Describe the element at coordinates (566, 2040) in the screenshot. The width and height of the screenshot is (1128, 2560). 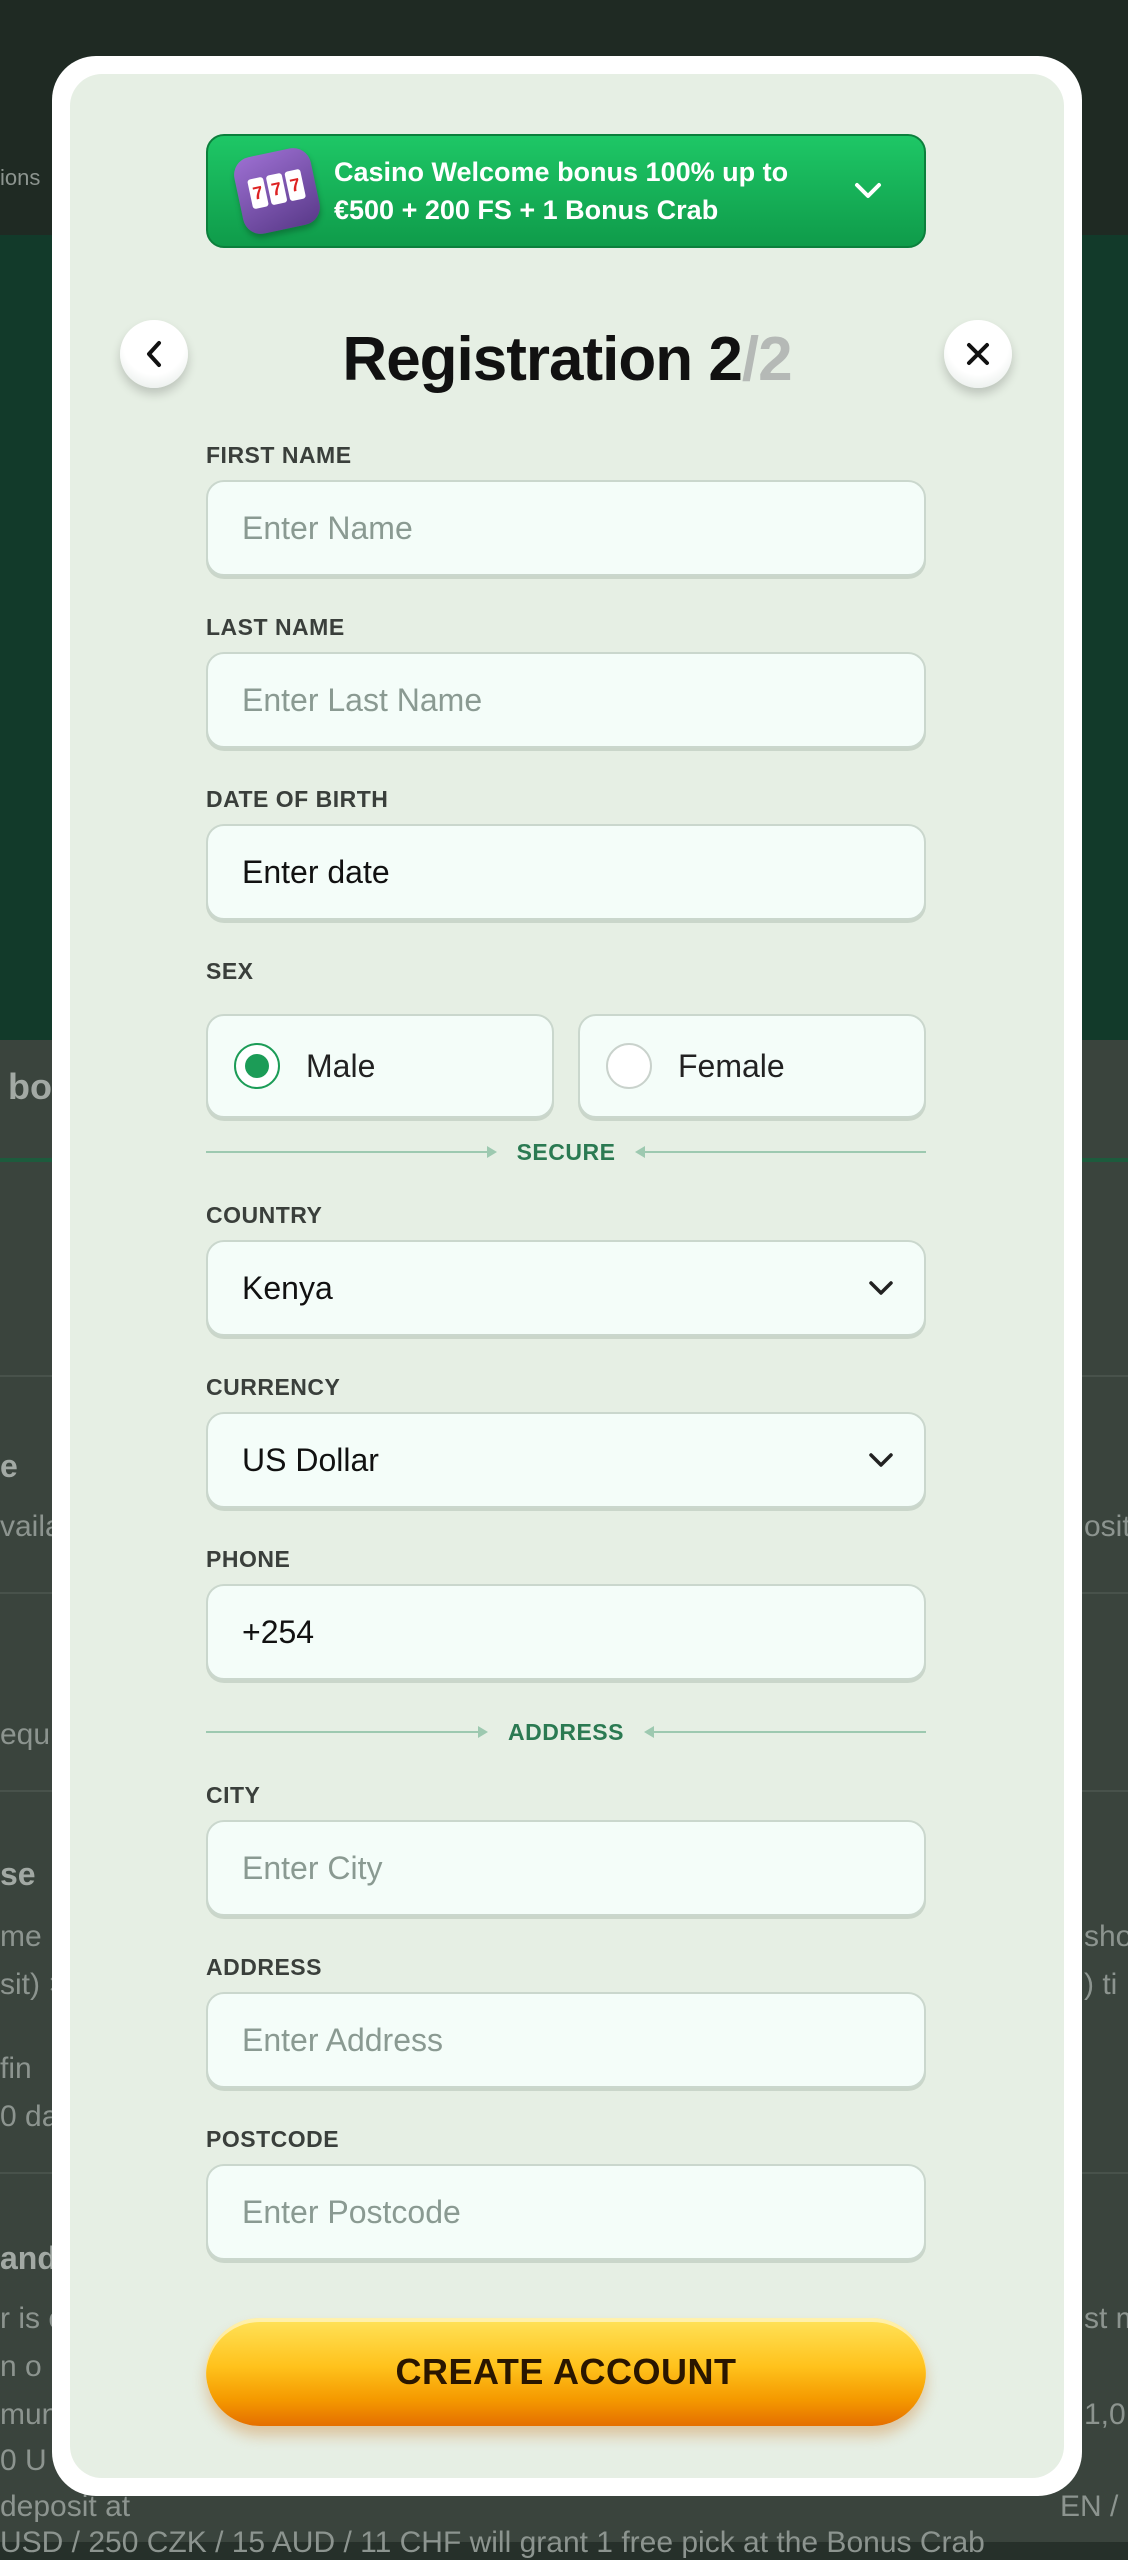
I see `address-input: Enter Address` at that location.